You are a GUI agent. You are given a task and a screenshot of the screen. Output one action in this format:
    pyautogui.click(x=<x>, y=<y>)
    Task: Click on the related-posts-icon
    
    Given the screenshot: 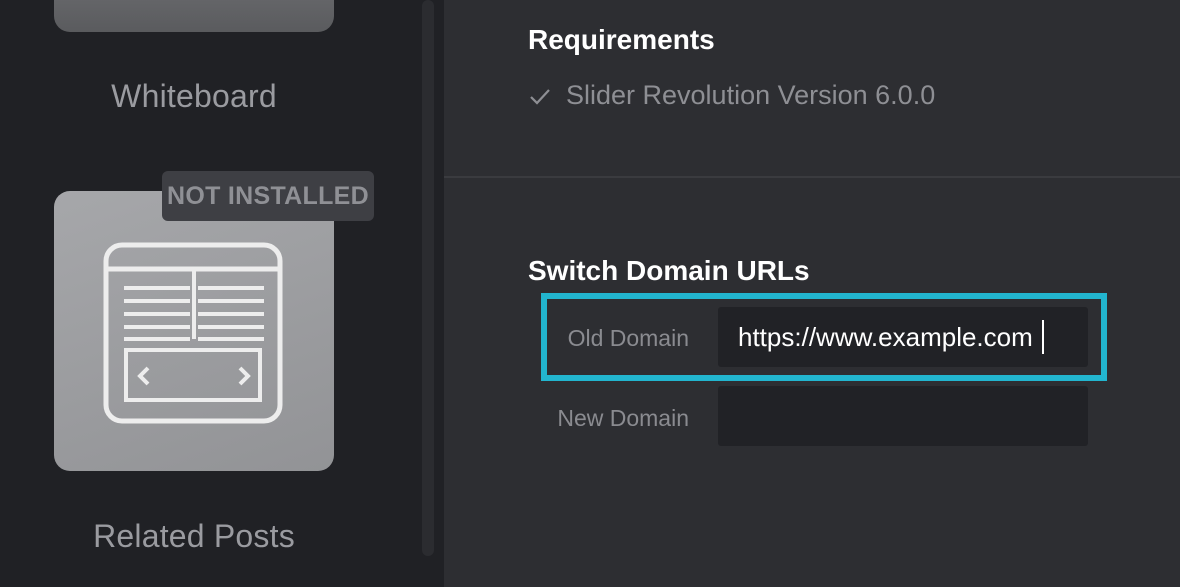 What is the action you would take?
    pyautogui.click(x=193, y=333)
    